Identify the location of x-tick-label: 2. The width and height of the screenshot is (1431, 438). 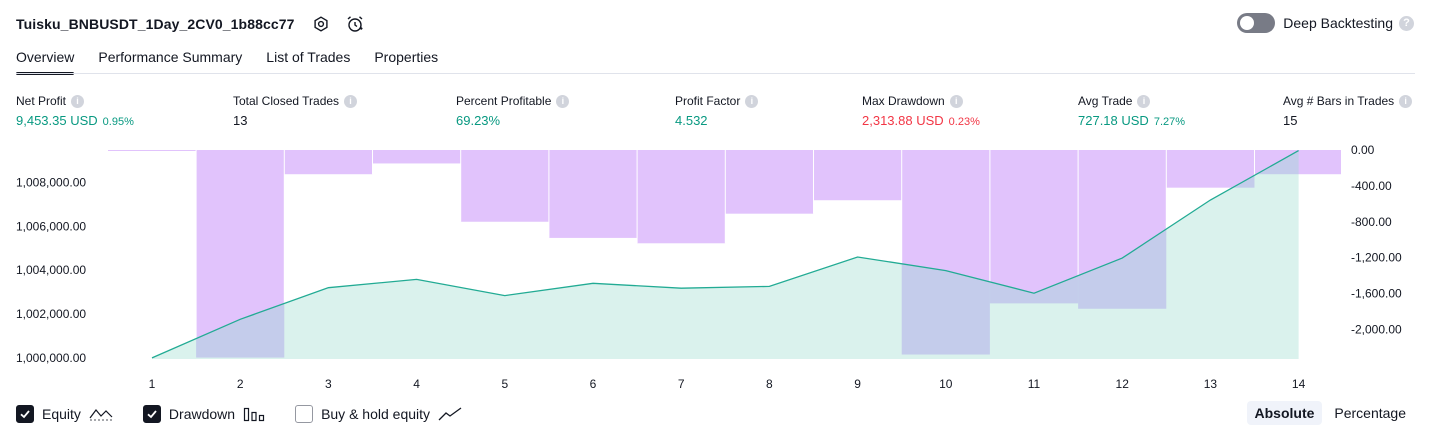
(240, 384).